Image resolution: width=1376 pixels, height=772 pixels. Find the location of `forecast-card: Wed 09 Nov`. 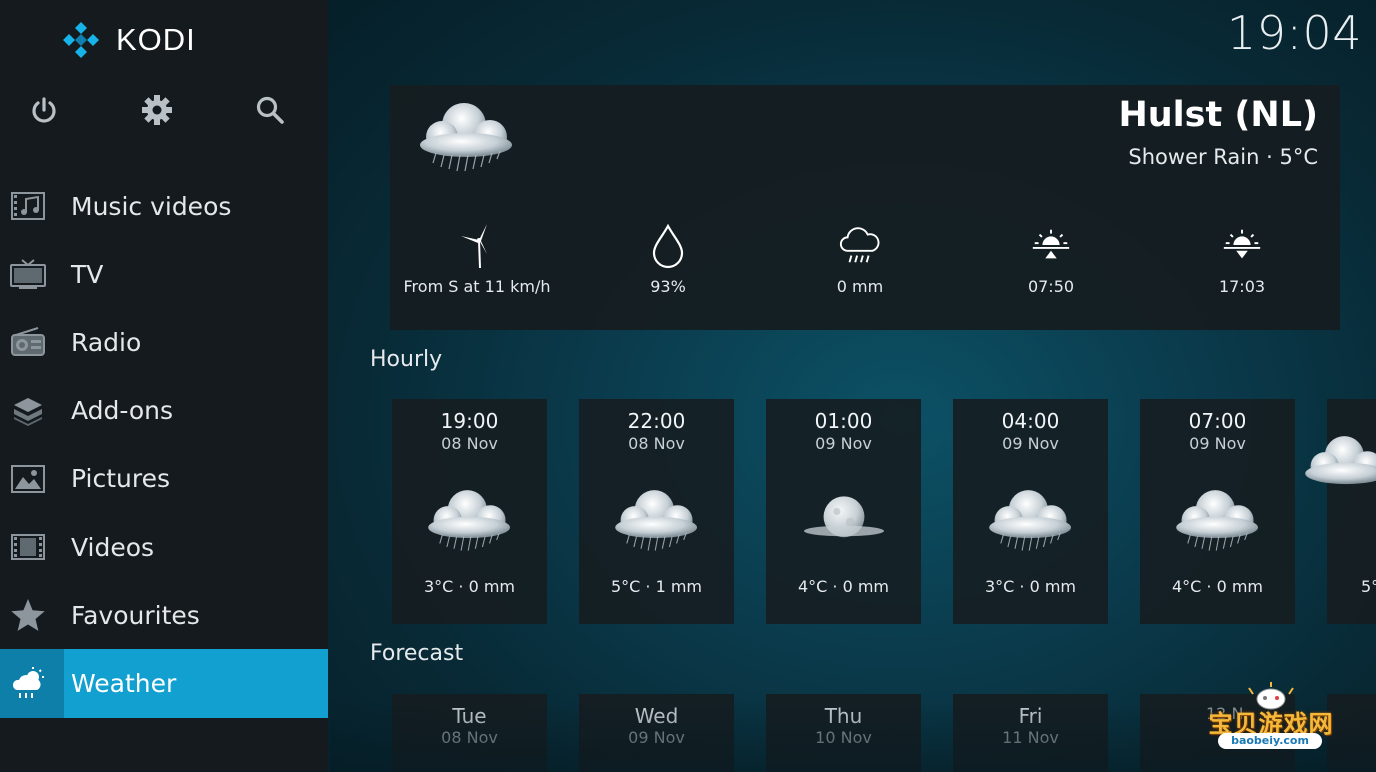

forecast-card: Wed 09 Nov is located at coordinates (656, 733).